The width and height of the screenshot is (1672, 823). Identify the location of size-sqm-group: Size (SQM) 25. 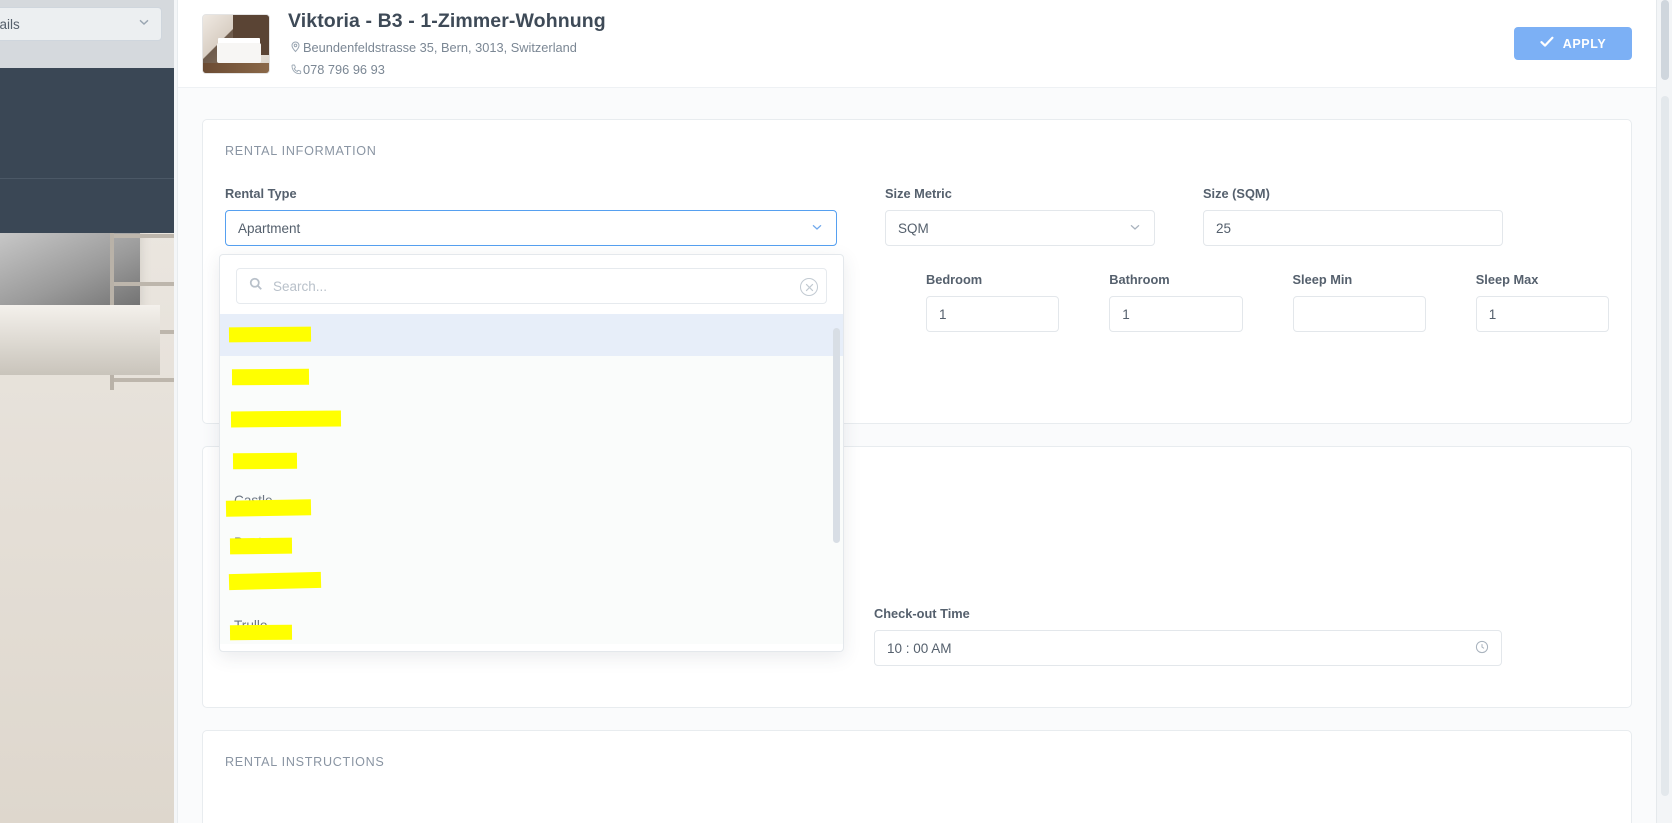
(1353, 216).